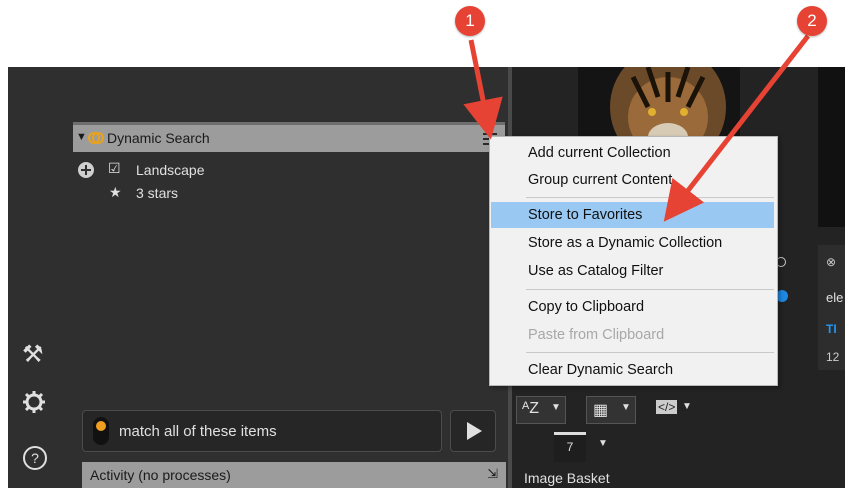 This screenshot has height=488, width=845. Describe the element at coordinates (470, 21) in the screenshot. I see `callout-badge-1: 1` at that location.